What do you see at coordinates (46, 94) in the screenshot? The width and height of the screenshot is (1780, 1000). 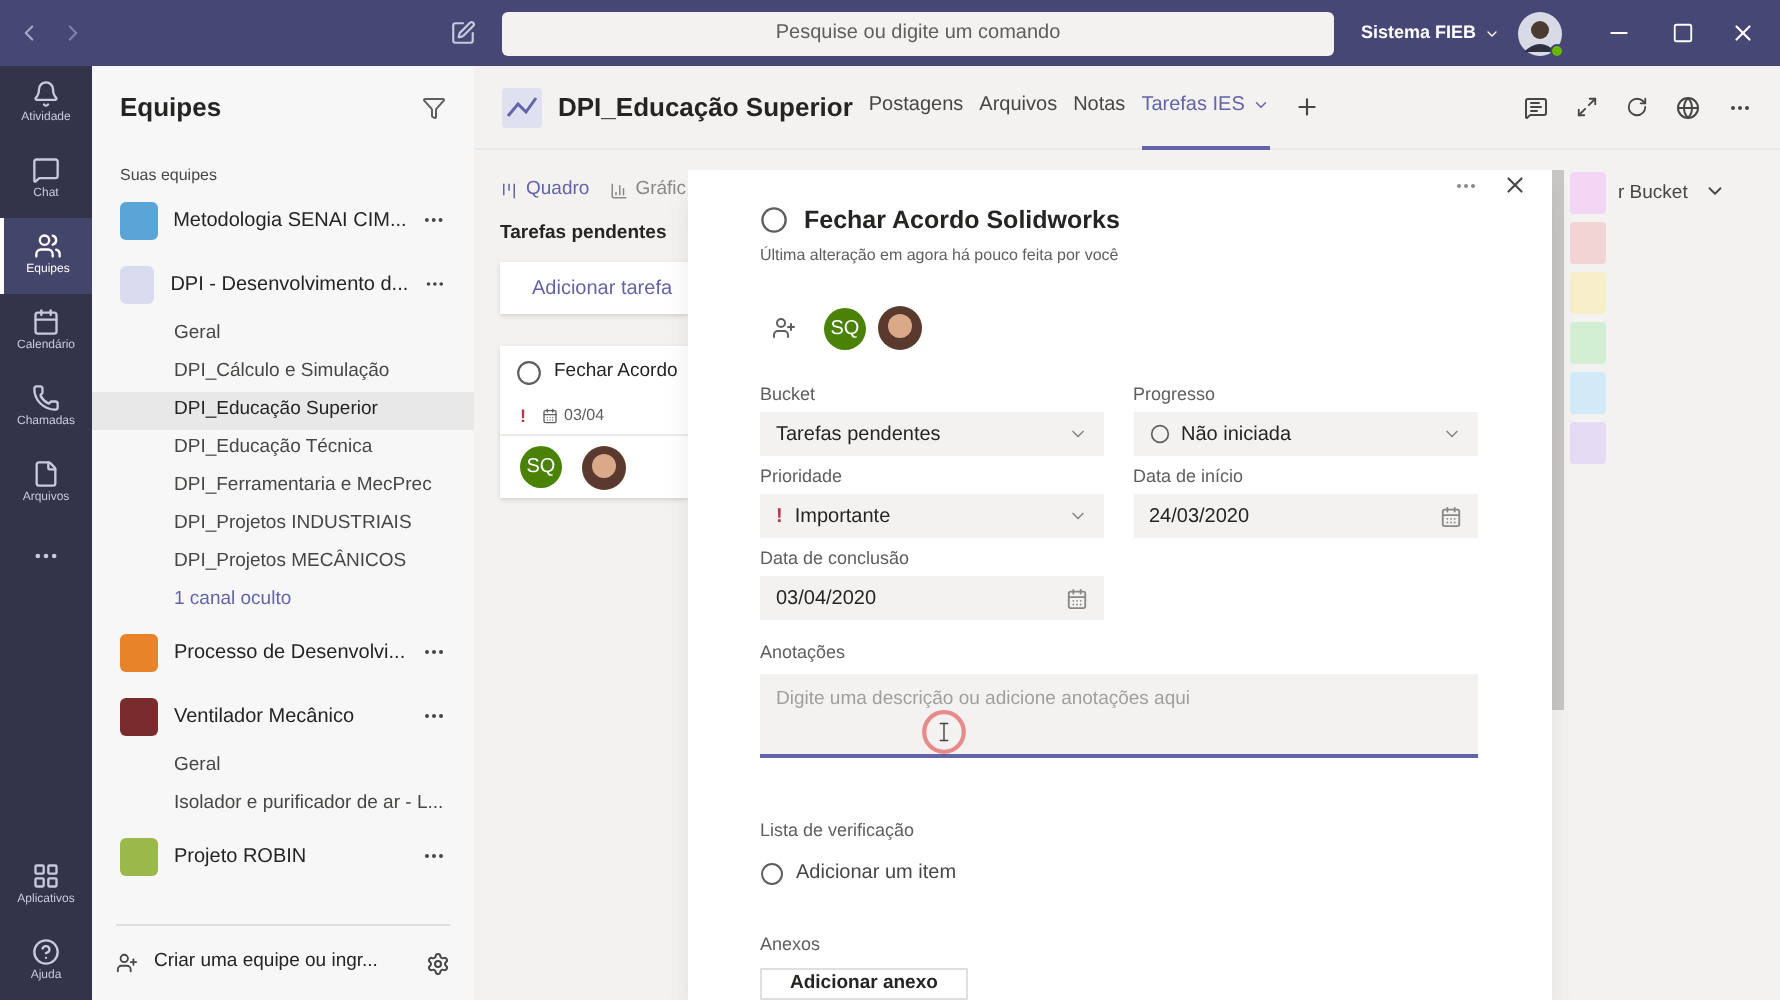 I see `bell-icon` at bounding box center [46, 94].